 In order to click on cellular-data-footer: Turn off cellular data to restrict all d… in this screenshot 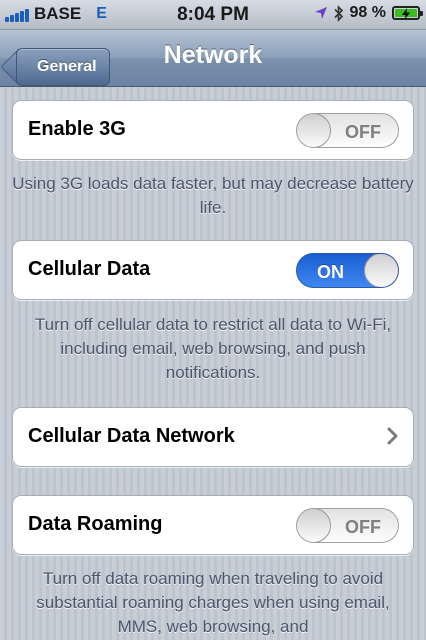, I will do `click(213, 348)`.